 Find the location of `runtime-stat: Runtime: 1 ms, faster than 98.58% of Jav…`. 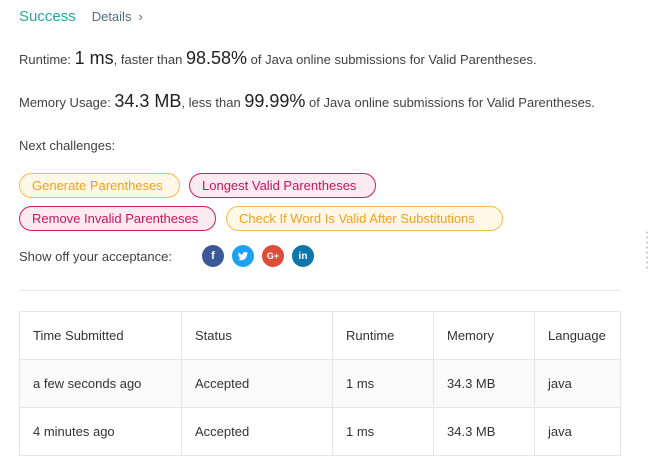

runtime-stat: Runtime: 1 ms, faster than 98.58% of Jav… is located at coordinates (278, 58).